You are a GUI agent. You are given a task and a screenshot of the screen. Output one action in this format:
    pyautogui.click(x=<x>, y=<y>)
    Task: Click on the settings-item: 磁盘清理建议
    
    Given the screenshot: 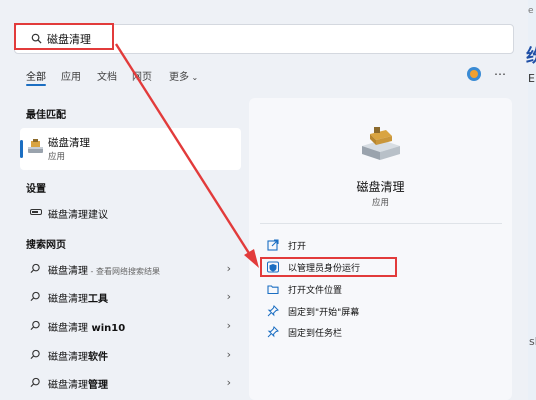 What is the action you would take?
    pyautogui.click(x=133, y=213)
    